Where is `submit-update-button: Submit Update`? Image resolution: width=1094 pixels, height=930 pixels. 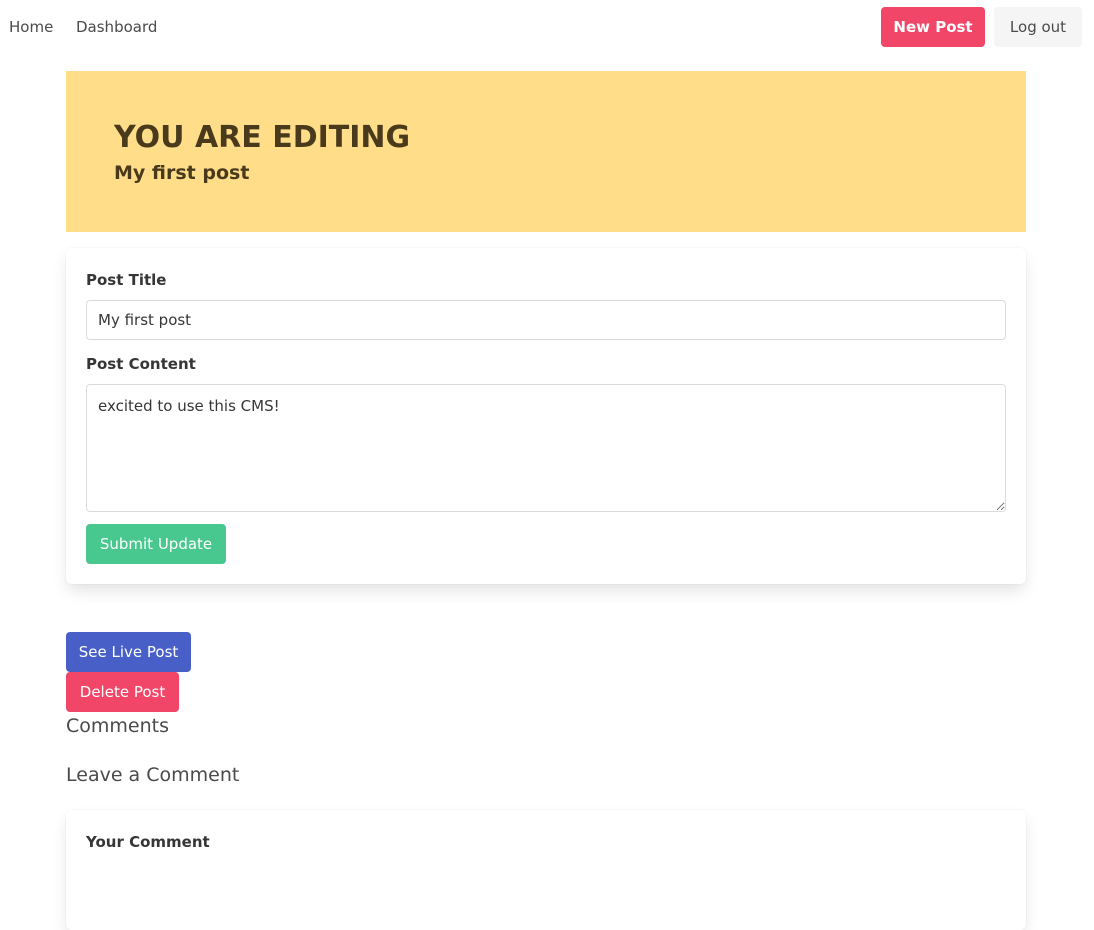
submit-update-button: Submit Update is located at coordinates (156, 544).